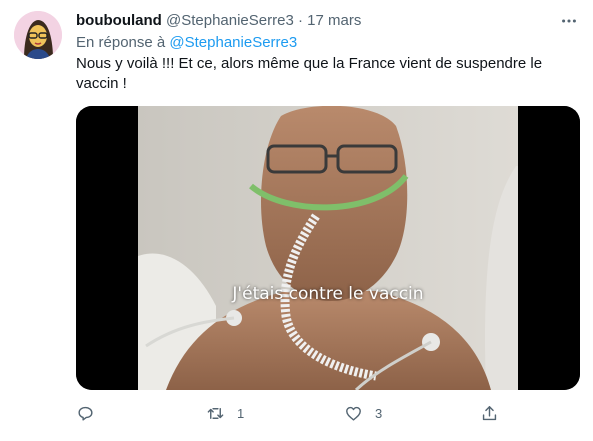 The height and width of the screenshot is (441, 593). Describe the element at coordinates (230, 20) in the screenshot. I see `author-handle: @StephanieSerre3` at that location.